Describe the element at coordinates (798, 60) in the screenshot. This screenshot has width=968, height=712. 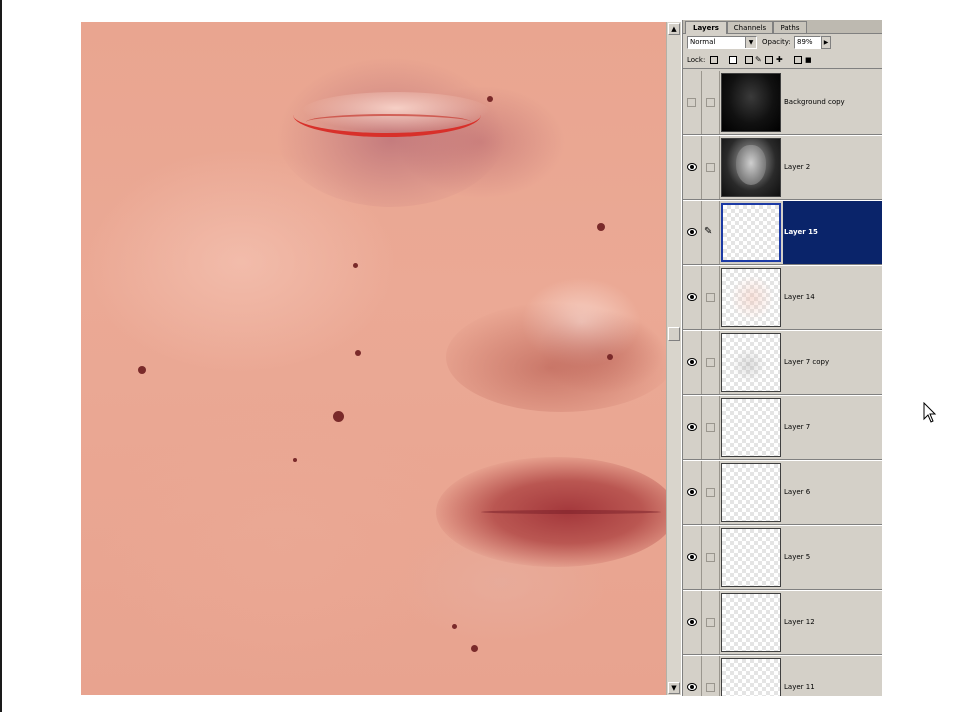
I see `lock-all-checkbox` at that location.